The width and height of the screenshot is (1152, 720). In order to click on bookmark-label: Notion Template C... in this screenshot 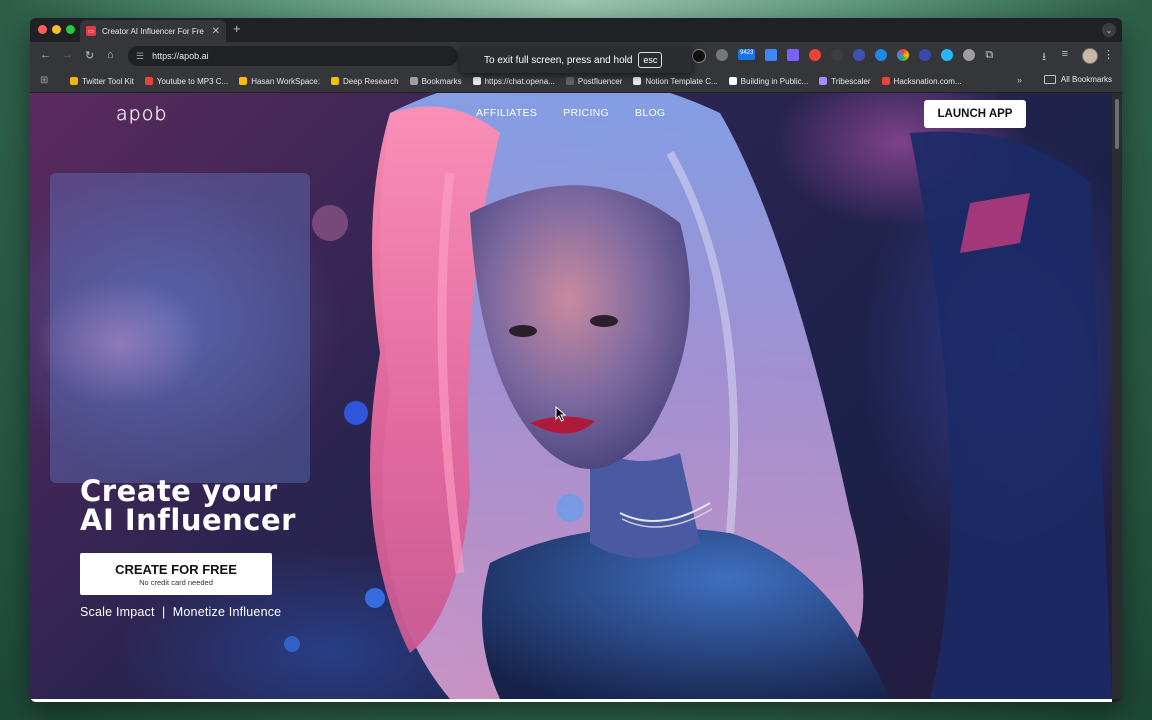, I will do `click(681, 81)`.